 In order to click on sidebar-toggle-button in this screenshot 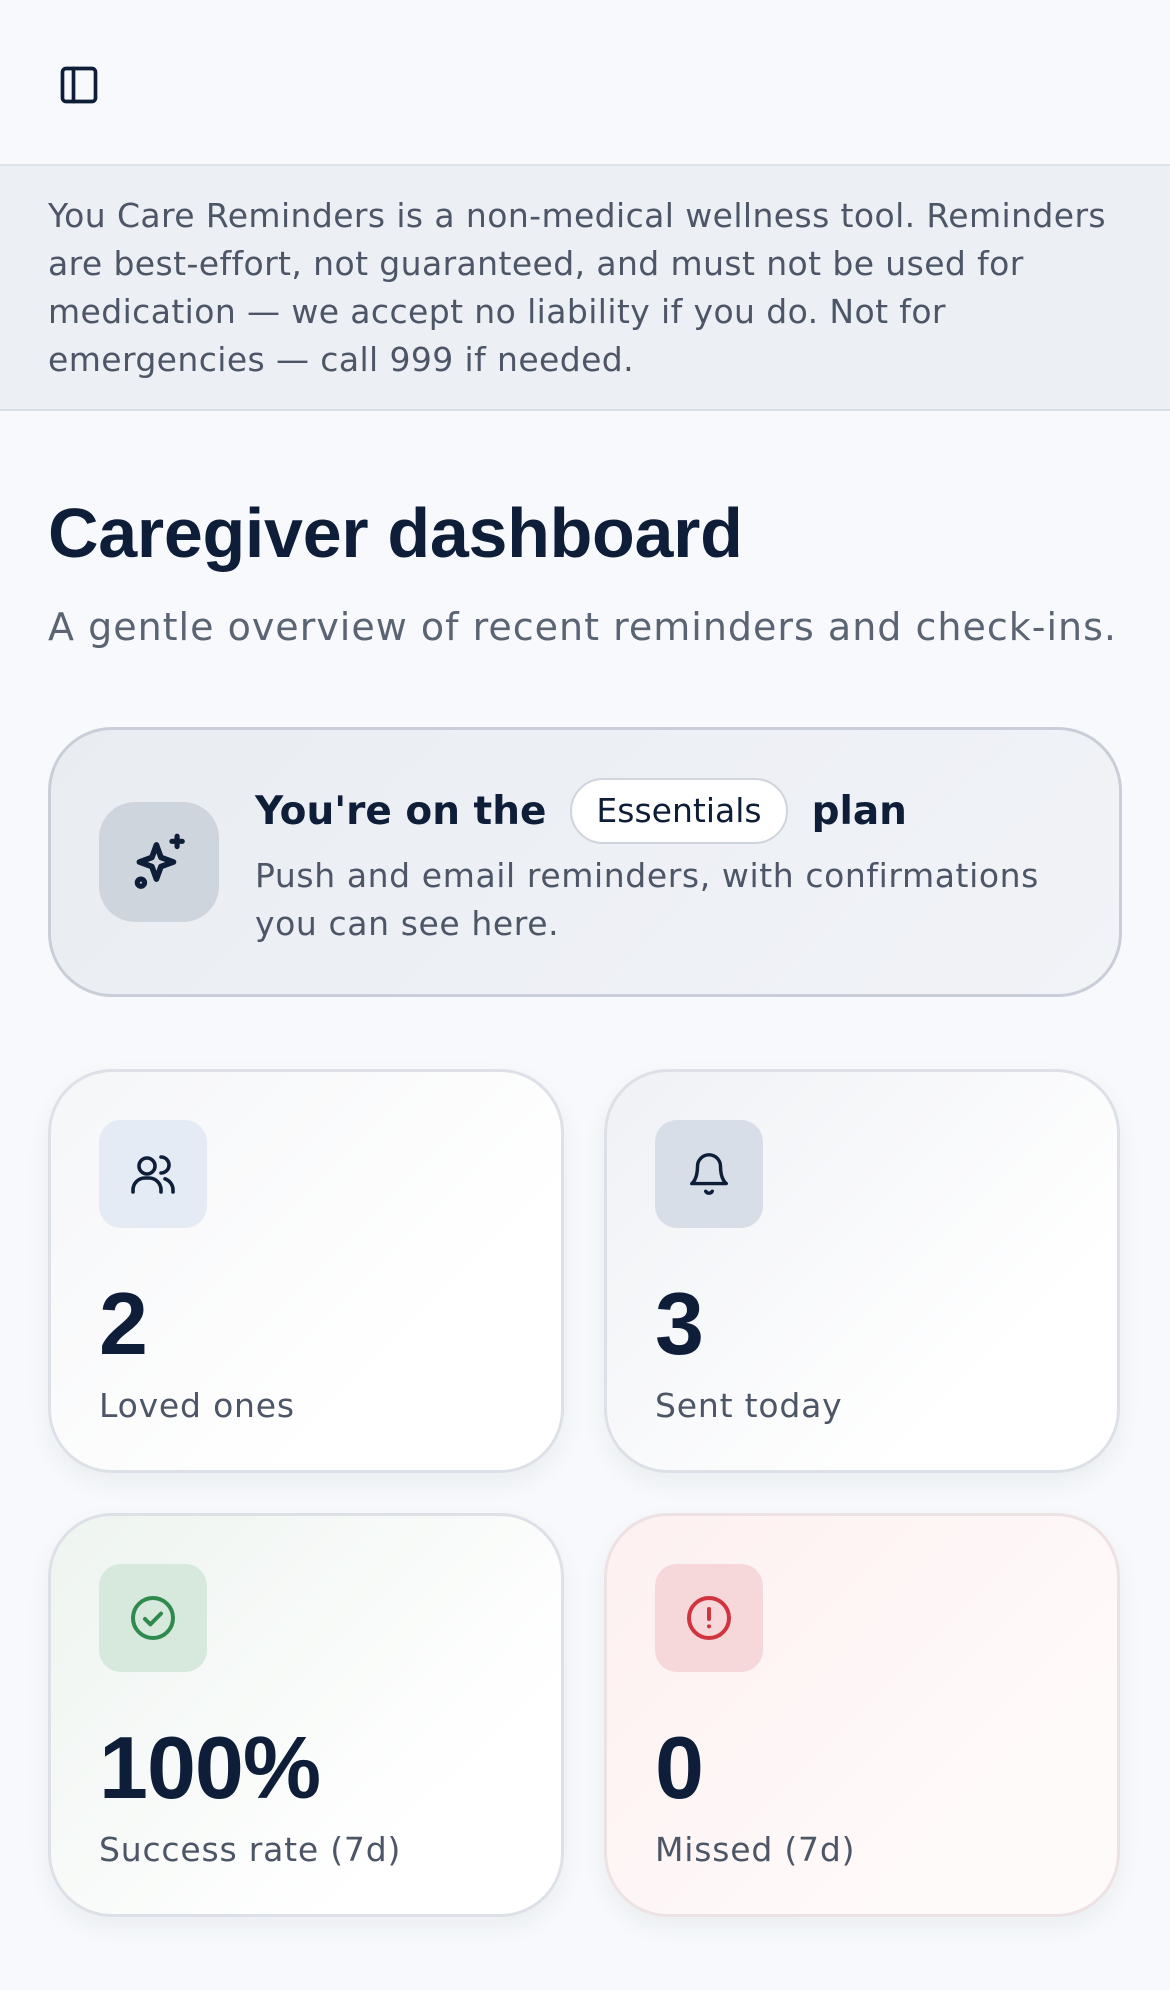, I will do `click(79, 85)`.